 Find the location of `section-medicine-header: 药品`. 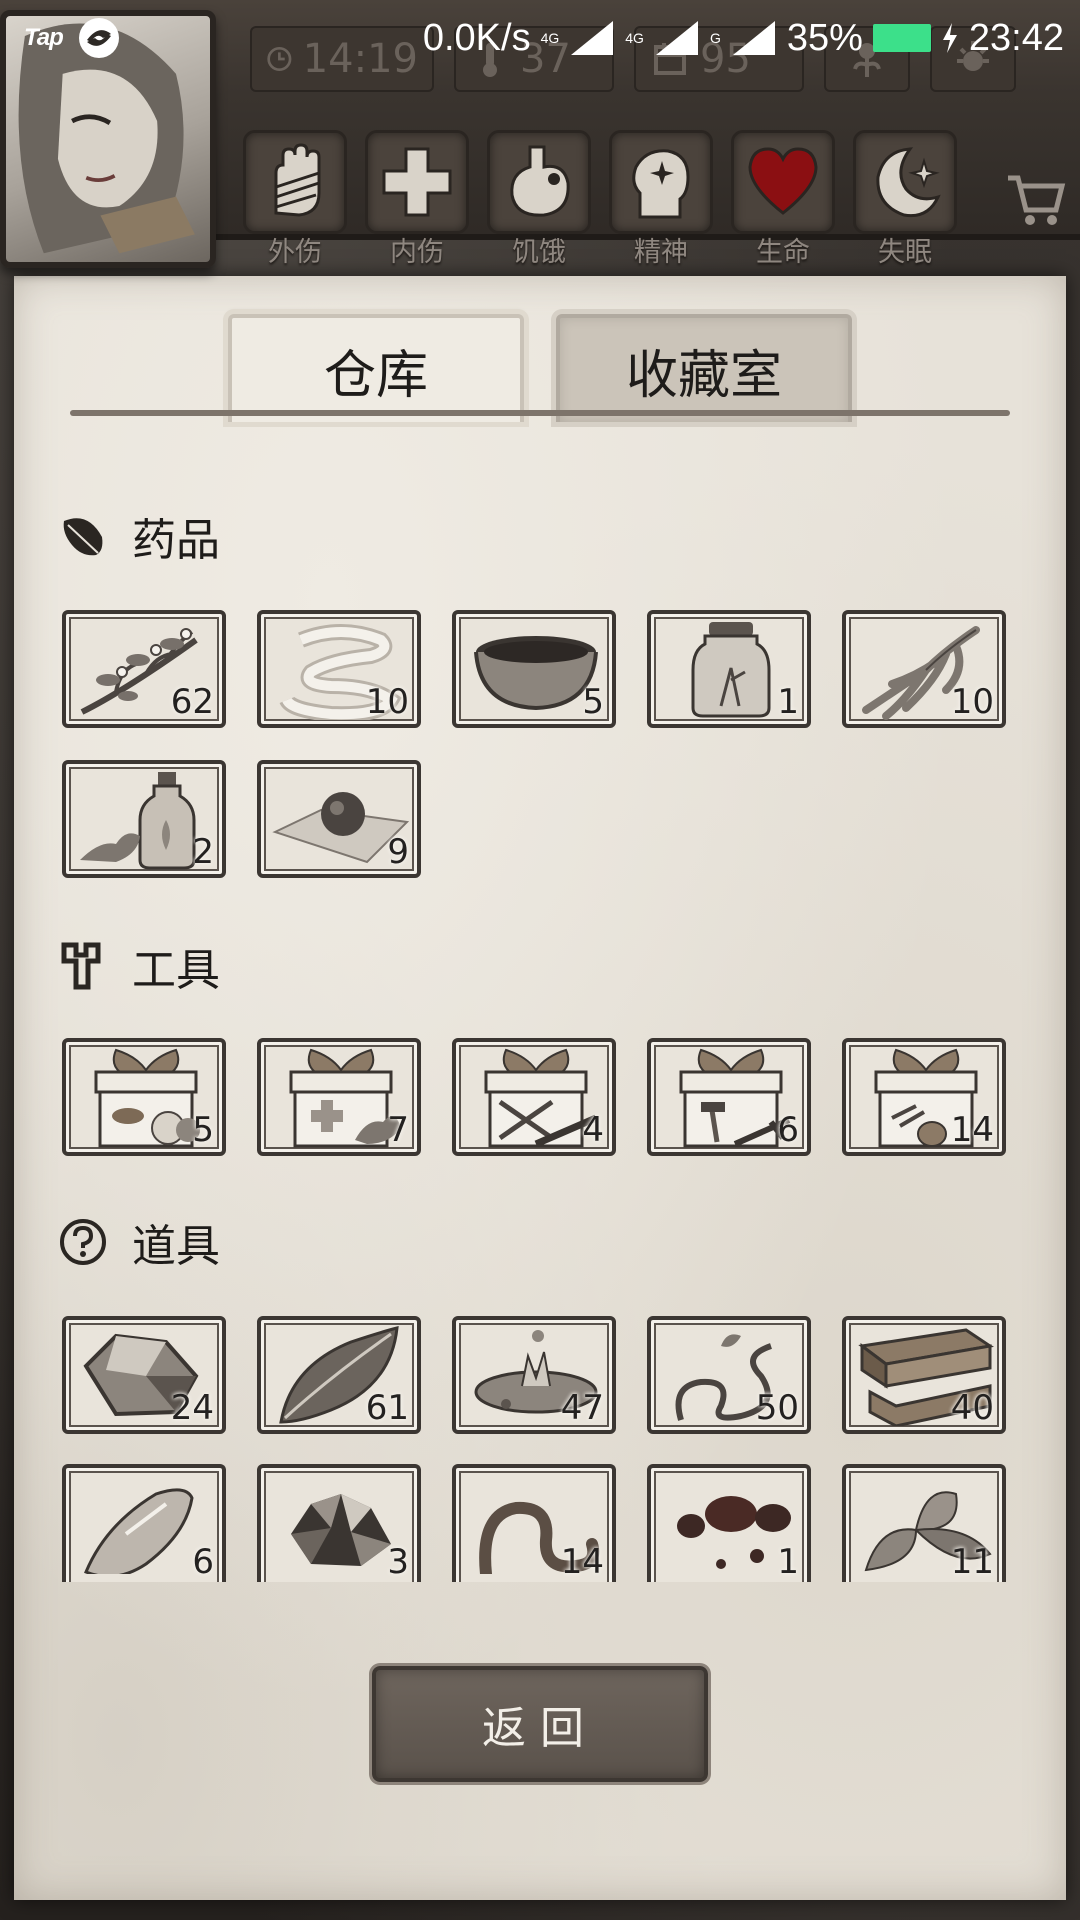

section-medicine-header: 药品 is located at coordinates (139, 536).